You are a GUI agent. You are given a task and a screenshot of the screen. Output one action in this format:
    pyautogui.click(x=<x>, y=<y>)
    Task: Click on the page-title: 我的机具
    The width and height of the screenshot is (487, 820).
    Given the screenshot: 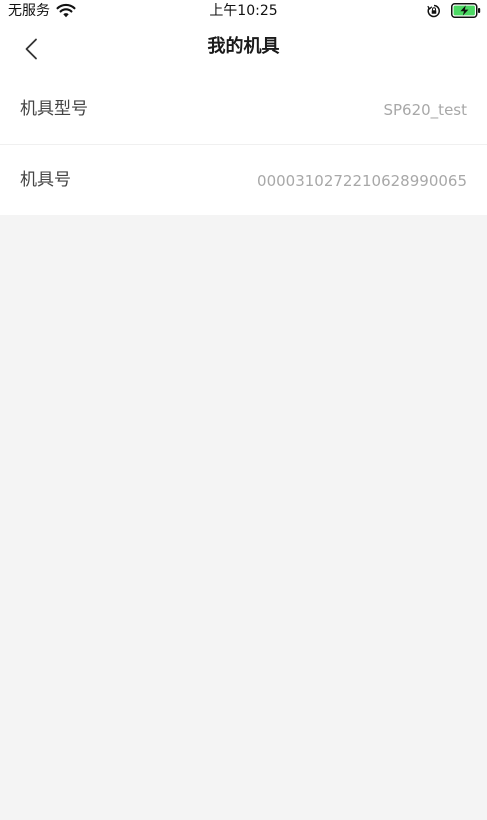 What is the action you would take?
    pyautogui.click(x=243, y=46)
    